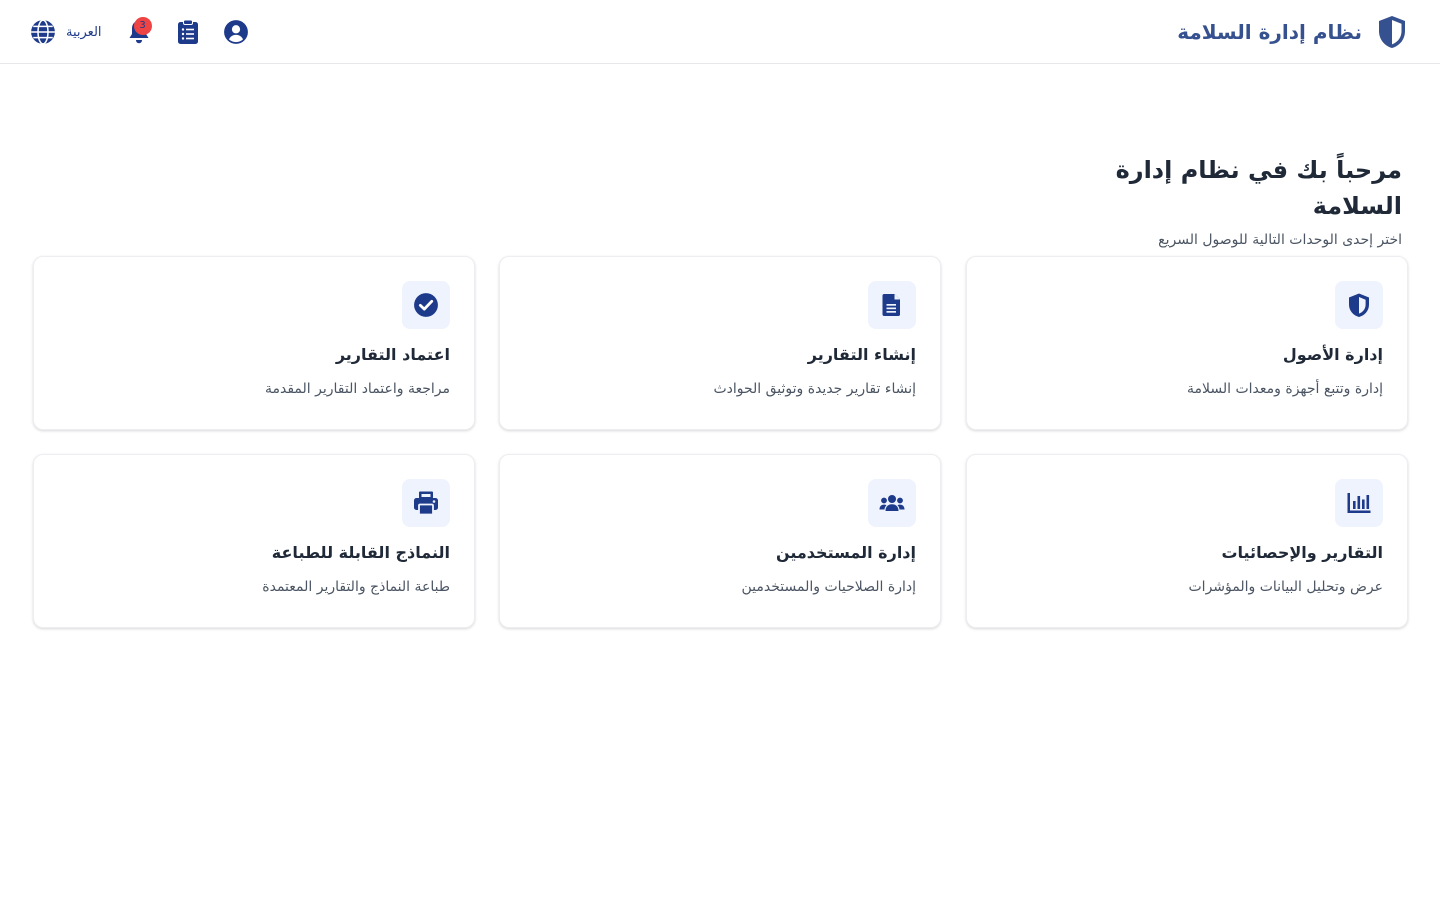 The height and width of the screenshot is (900, 1440). I want to click on notification-count-badge: 3, so click(142, 26).